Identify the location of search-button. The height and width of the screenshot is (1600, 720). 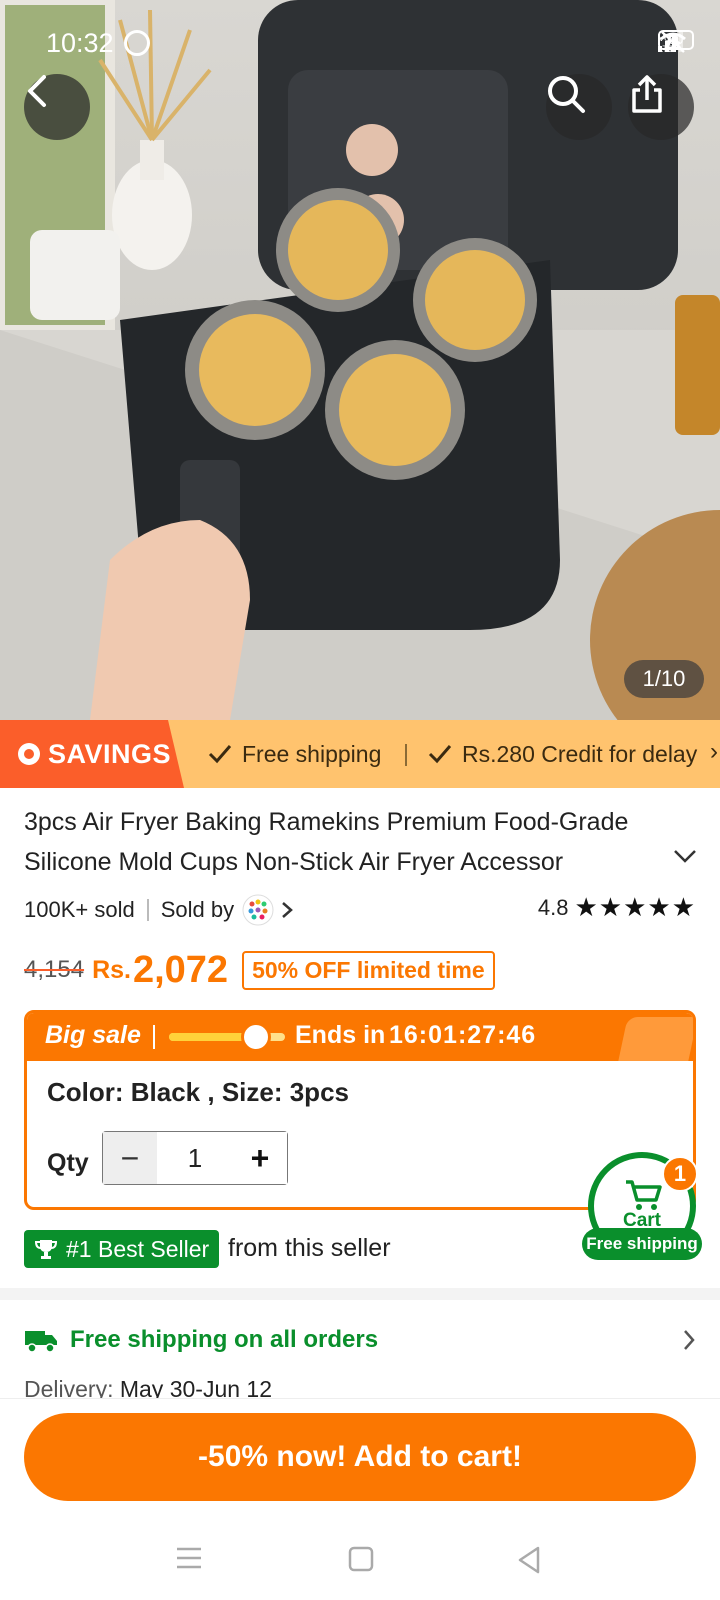
(579, 107).